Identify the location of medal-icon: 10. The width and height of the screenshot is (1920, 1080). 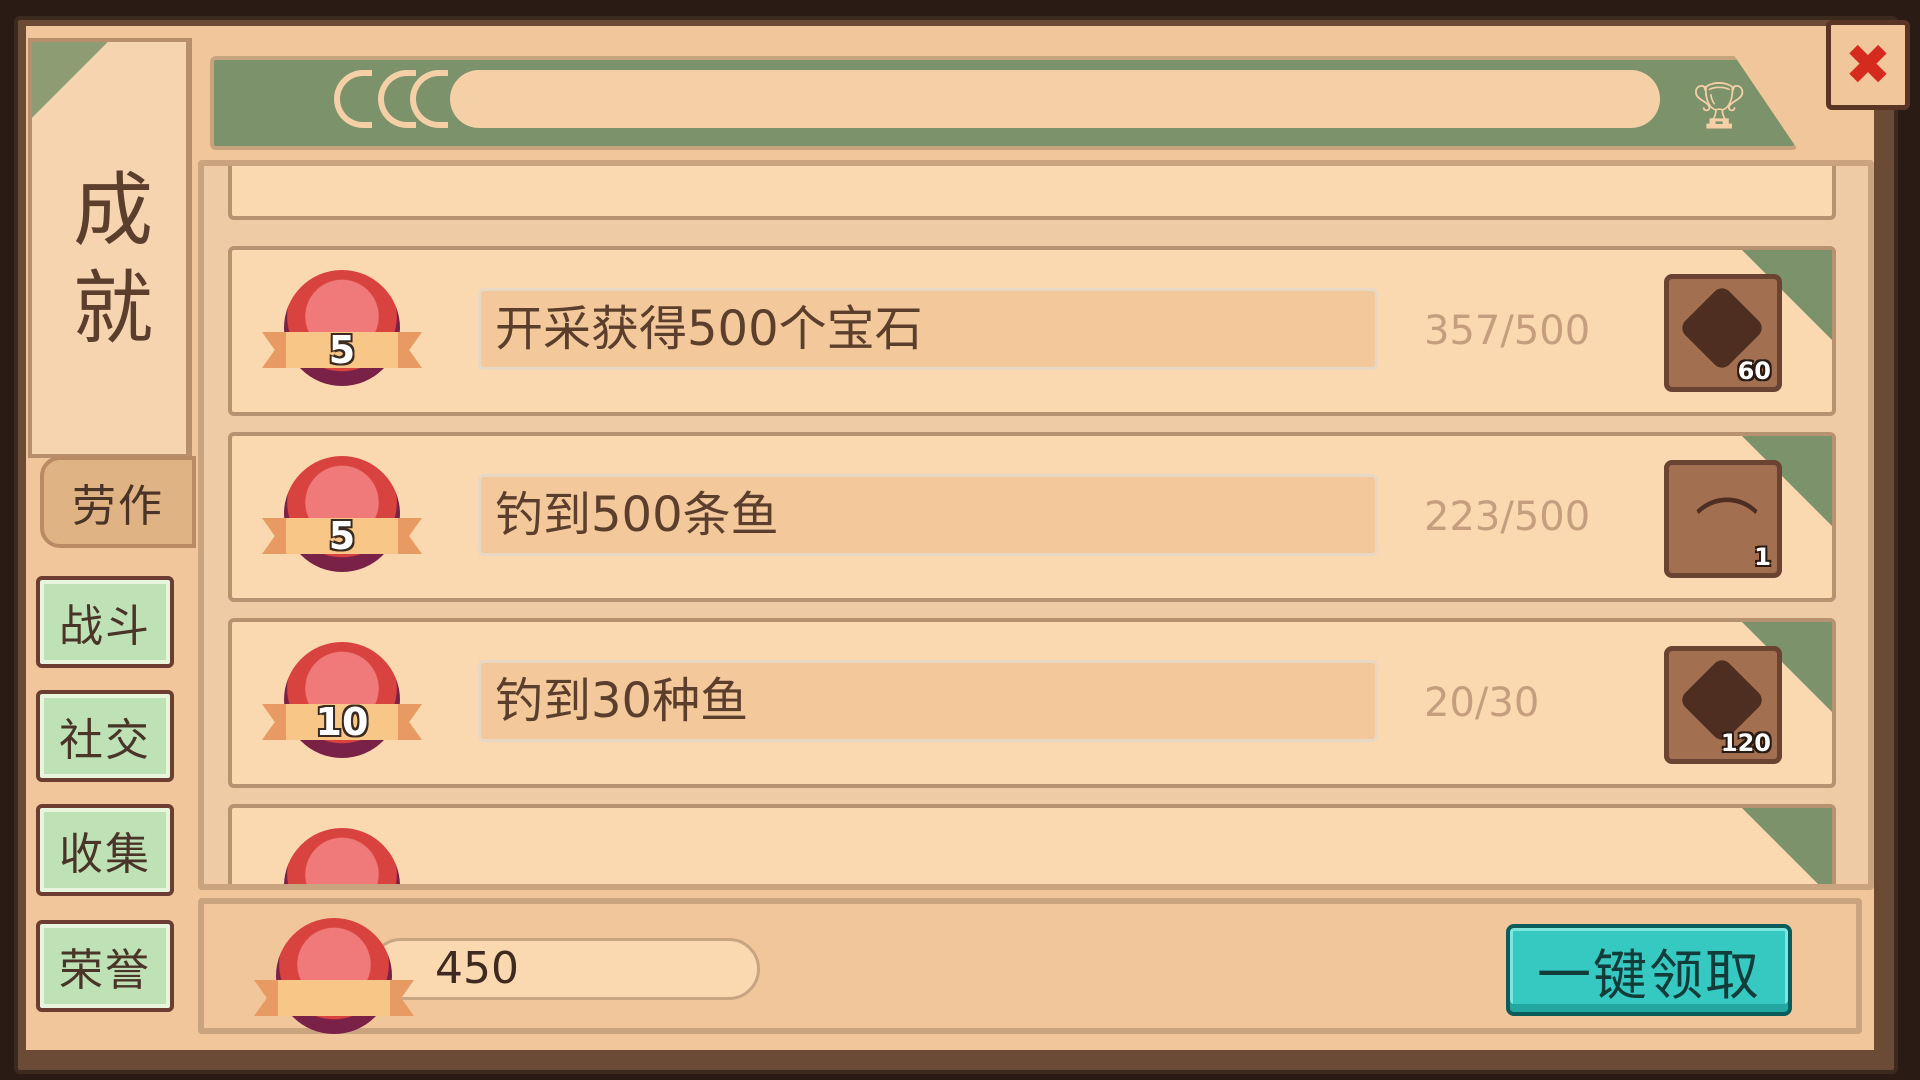
(342, 707).